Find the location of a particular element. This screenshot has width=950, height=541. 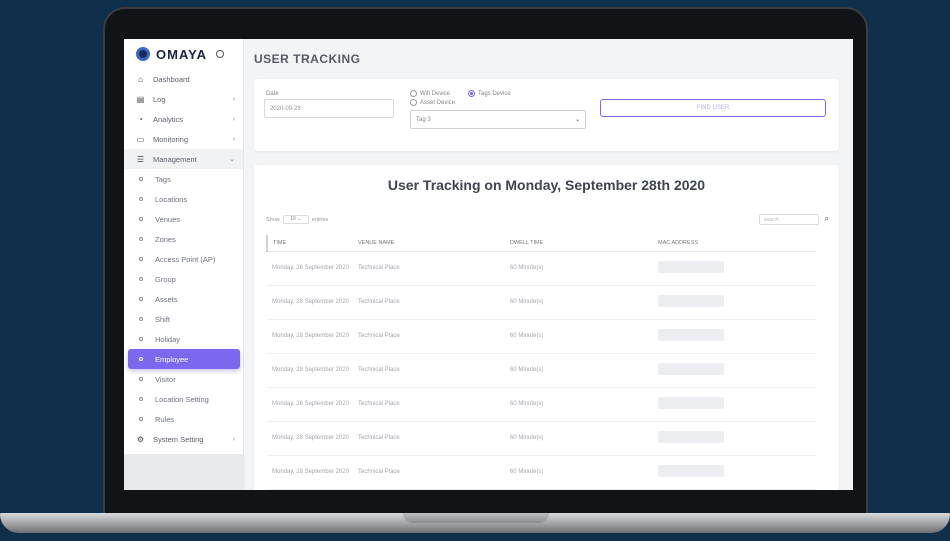

column-header: MAC ADDRESS is located at coordinates (734, 243).